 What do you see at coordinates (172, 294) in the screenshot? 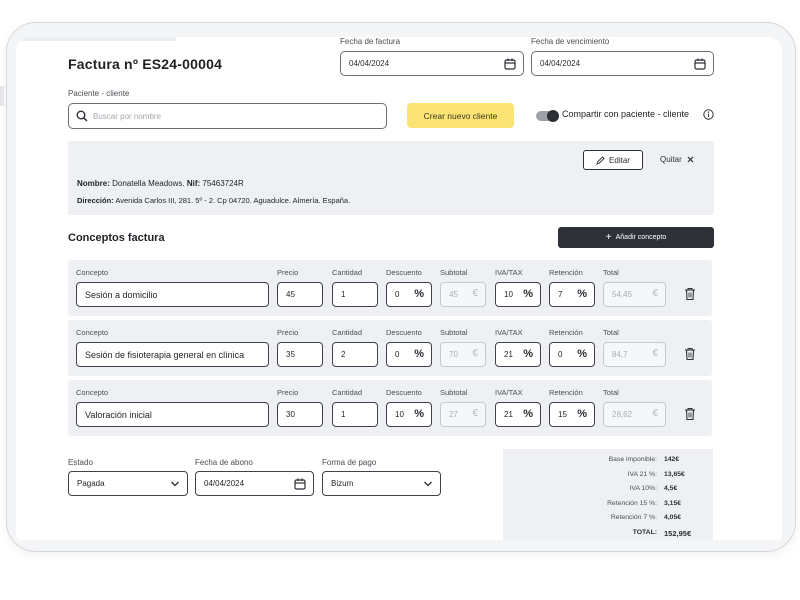
I see `concepto-field: Sesión a domicilio` at bounding box center [172, 294].